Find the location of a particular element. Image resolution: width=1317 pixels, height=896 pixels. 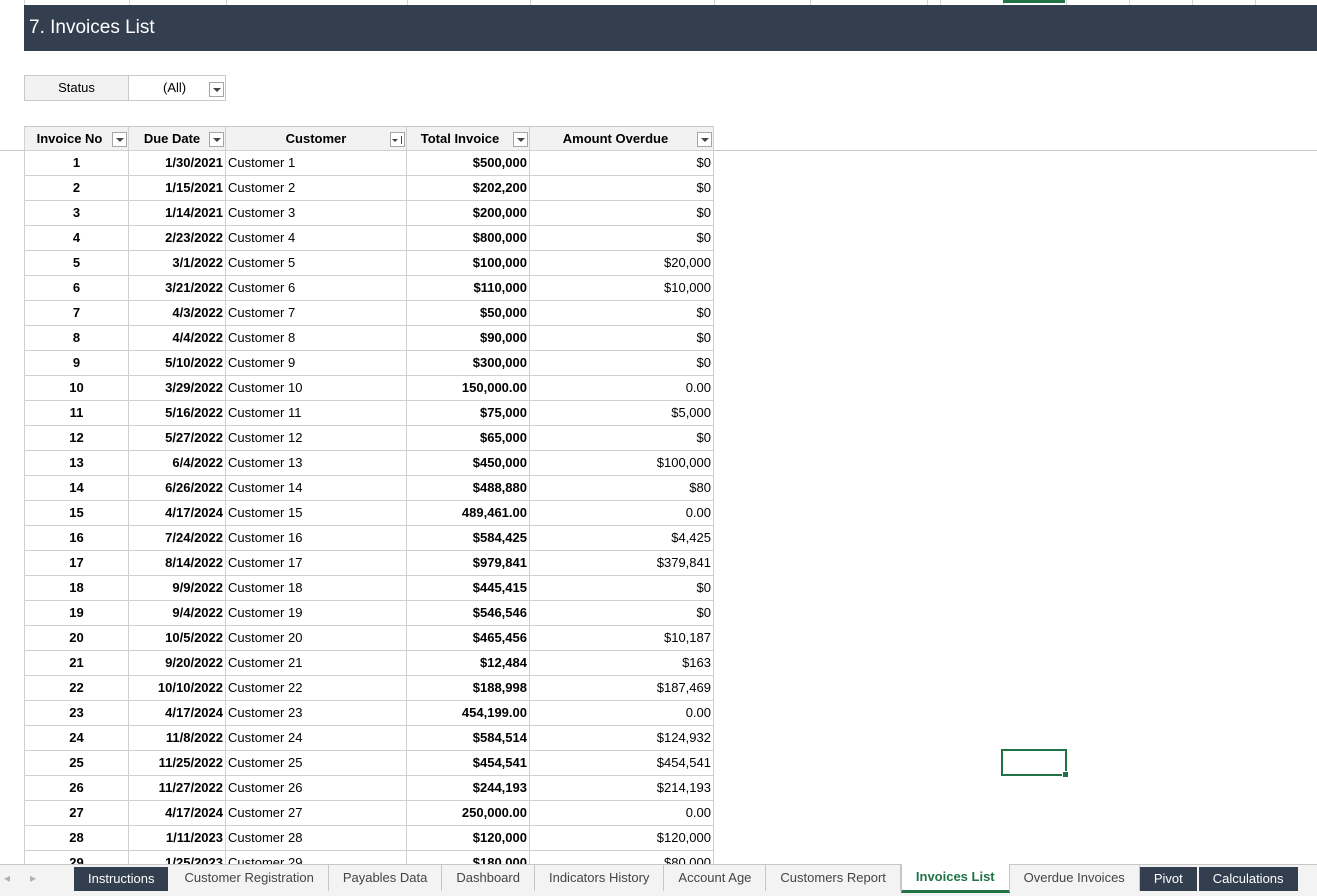

due-date-cell: 3/21/2022 is located at coordinates (177, 288).